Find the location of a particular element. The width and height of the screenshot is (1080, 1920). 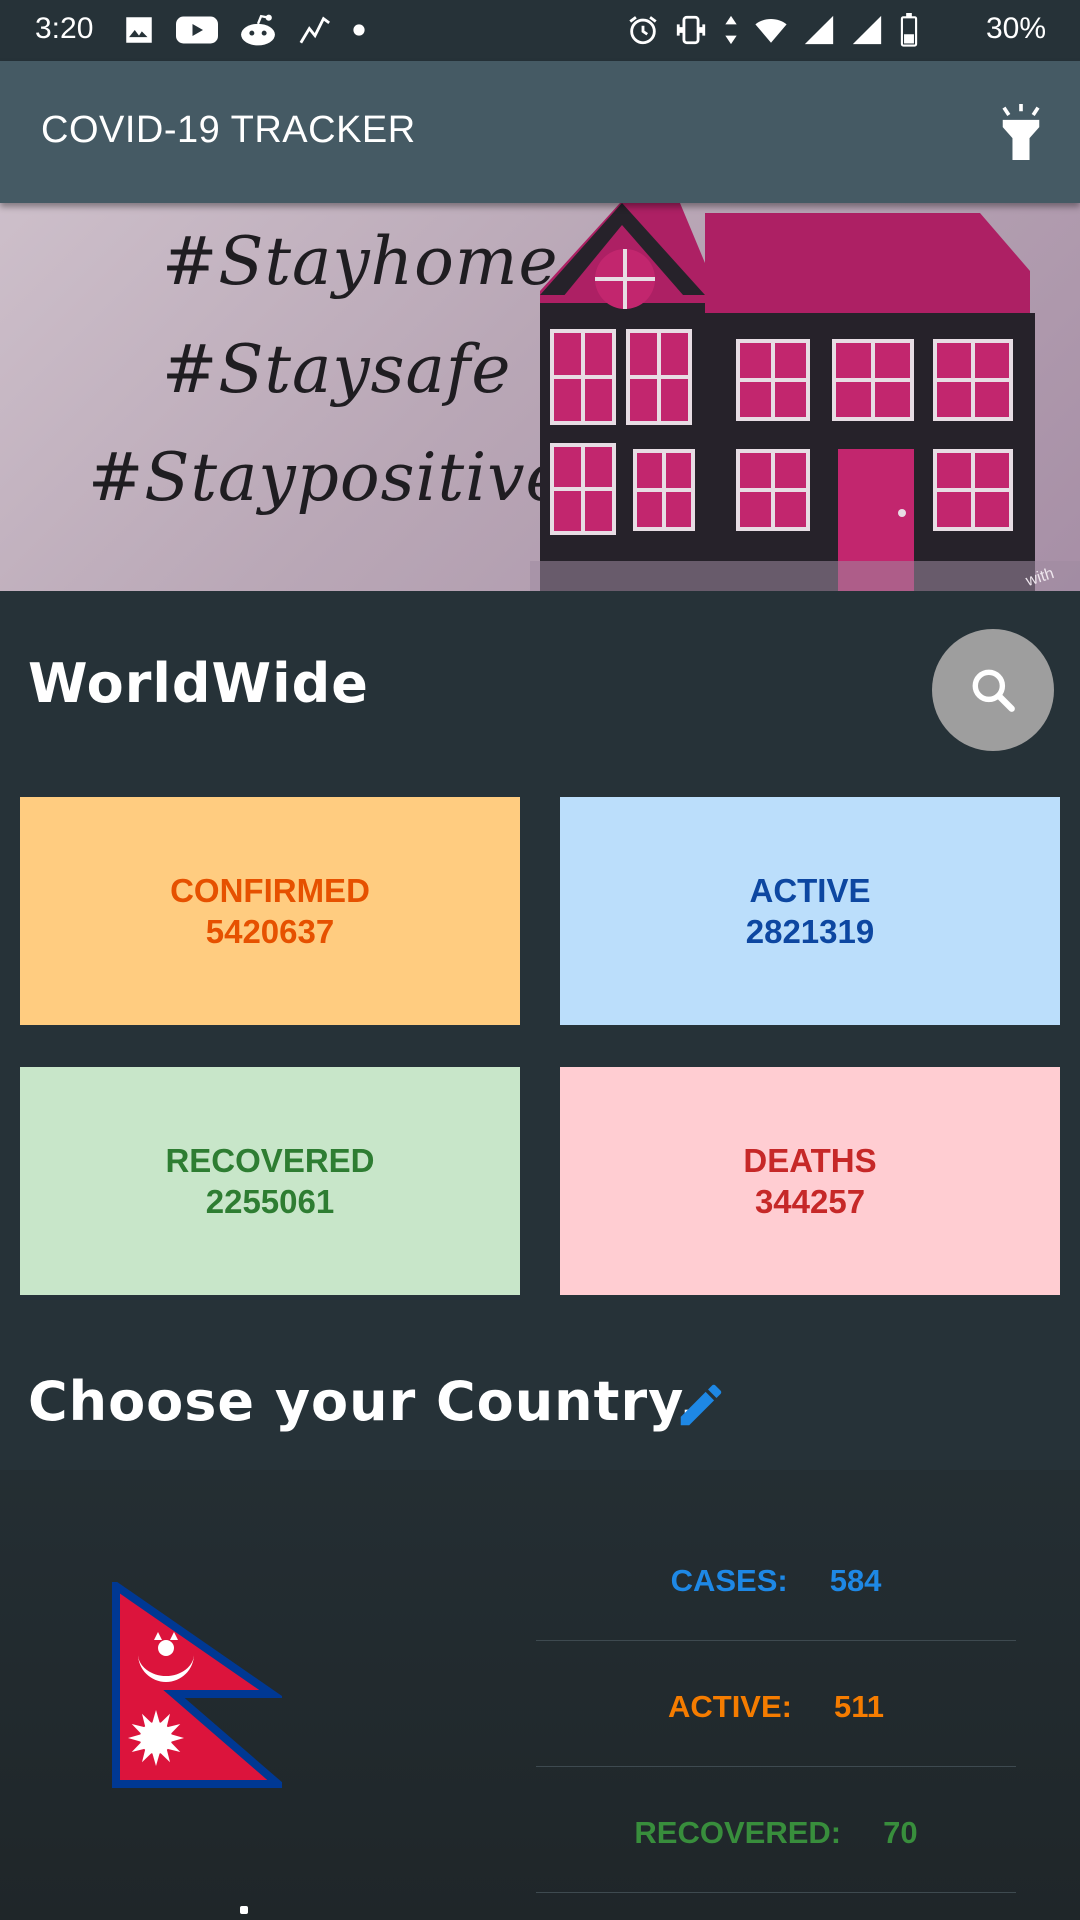

deaths-value: 344257 is located at coordinates (810, 1201).